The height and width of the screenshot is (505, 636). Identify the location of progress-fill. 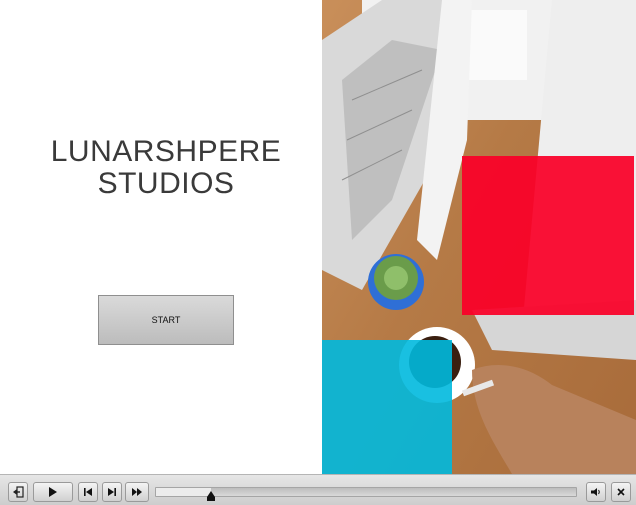
(183, 492).